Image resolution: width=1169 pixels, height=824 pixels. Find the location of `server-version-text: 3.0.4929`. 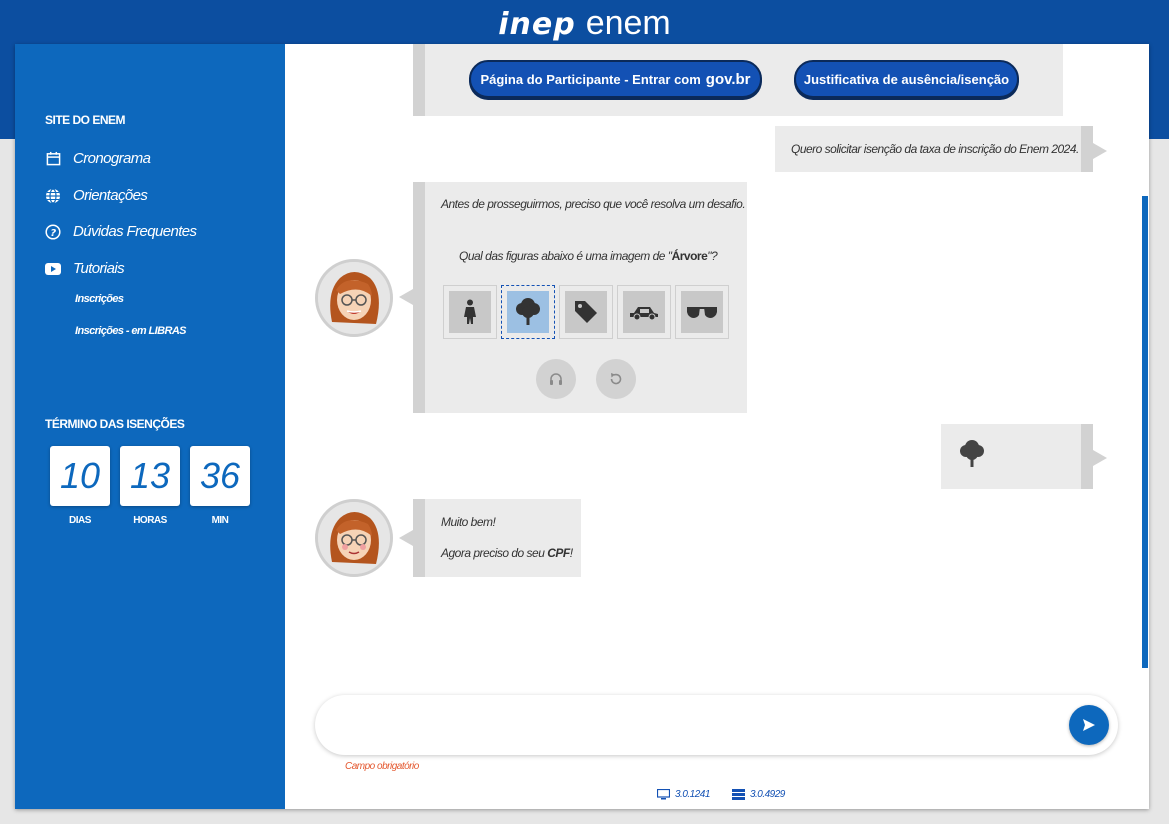

server-version-text: 3.0.4929 is located at coordinates (767, 794).